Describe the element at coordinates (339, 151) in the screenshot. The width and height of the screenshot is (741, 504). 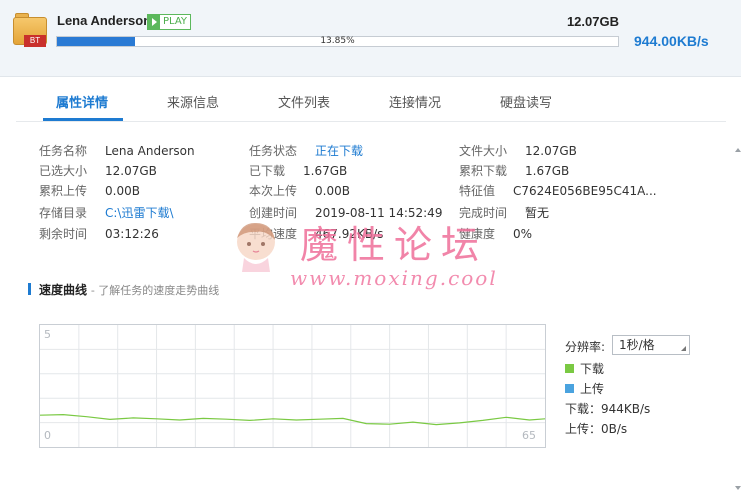
I see `task-status: 正在下载` at that location.